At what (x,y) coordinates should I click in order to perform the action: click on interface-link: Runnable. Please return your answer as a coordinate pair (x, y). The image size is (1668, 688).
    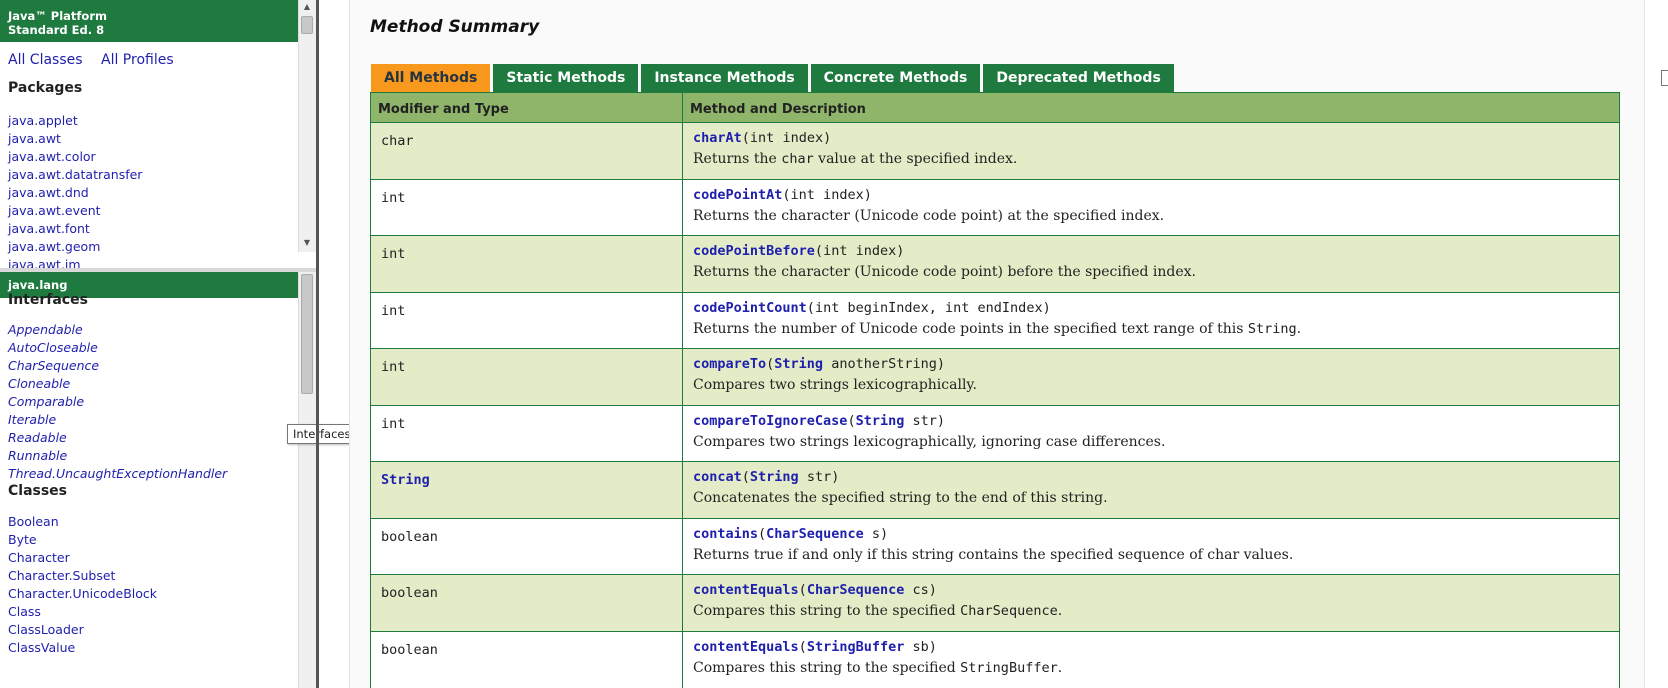
    Looking at the image, I should click on (37, 455).